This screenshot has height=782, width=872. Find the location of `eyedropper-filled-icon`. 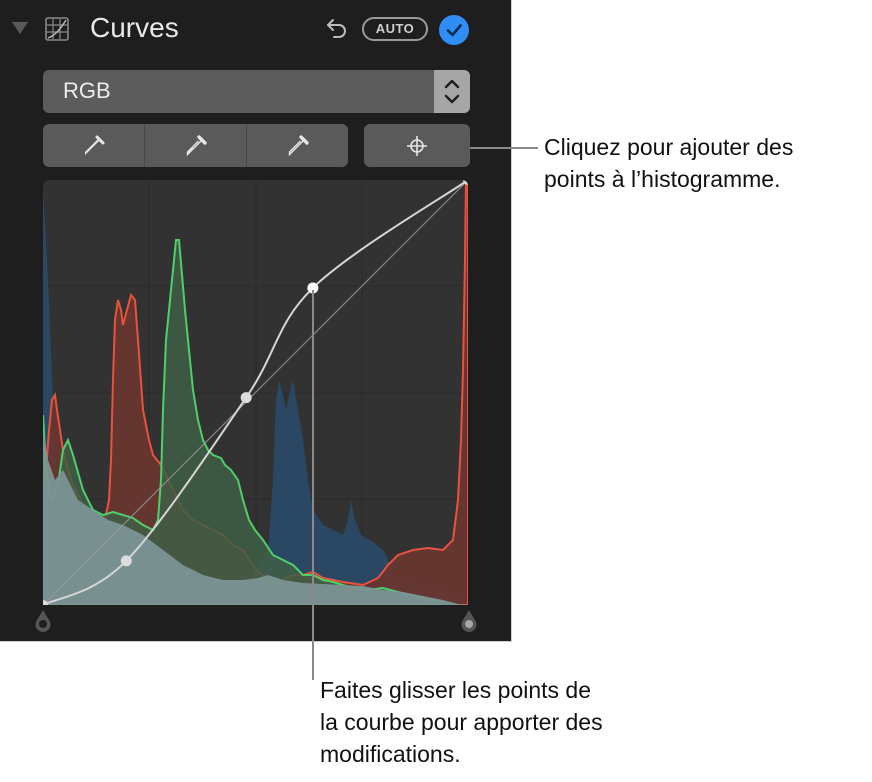

eyedropper-filled-icon is located at coordinates (94, 145).